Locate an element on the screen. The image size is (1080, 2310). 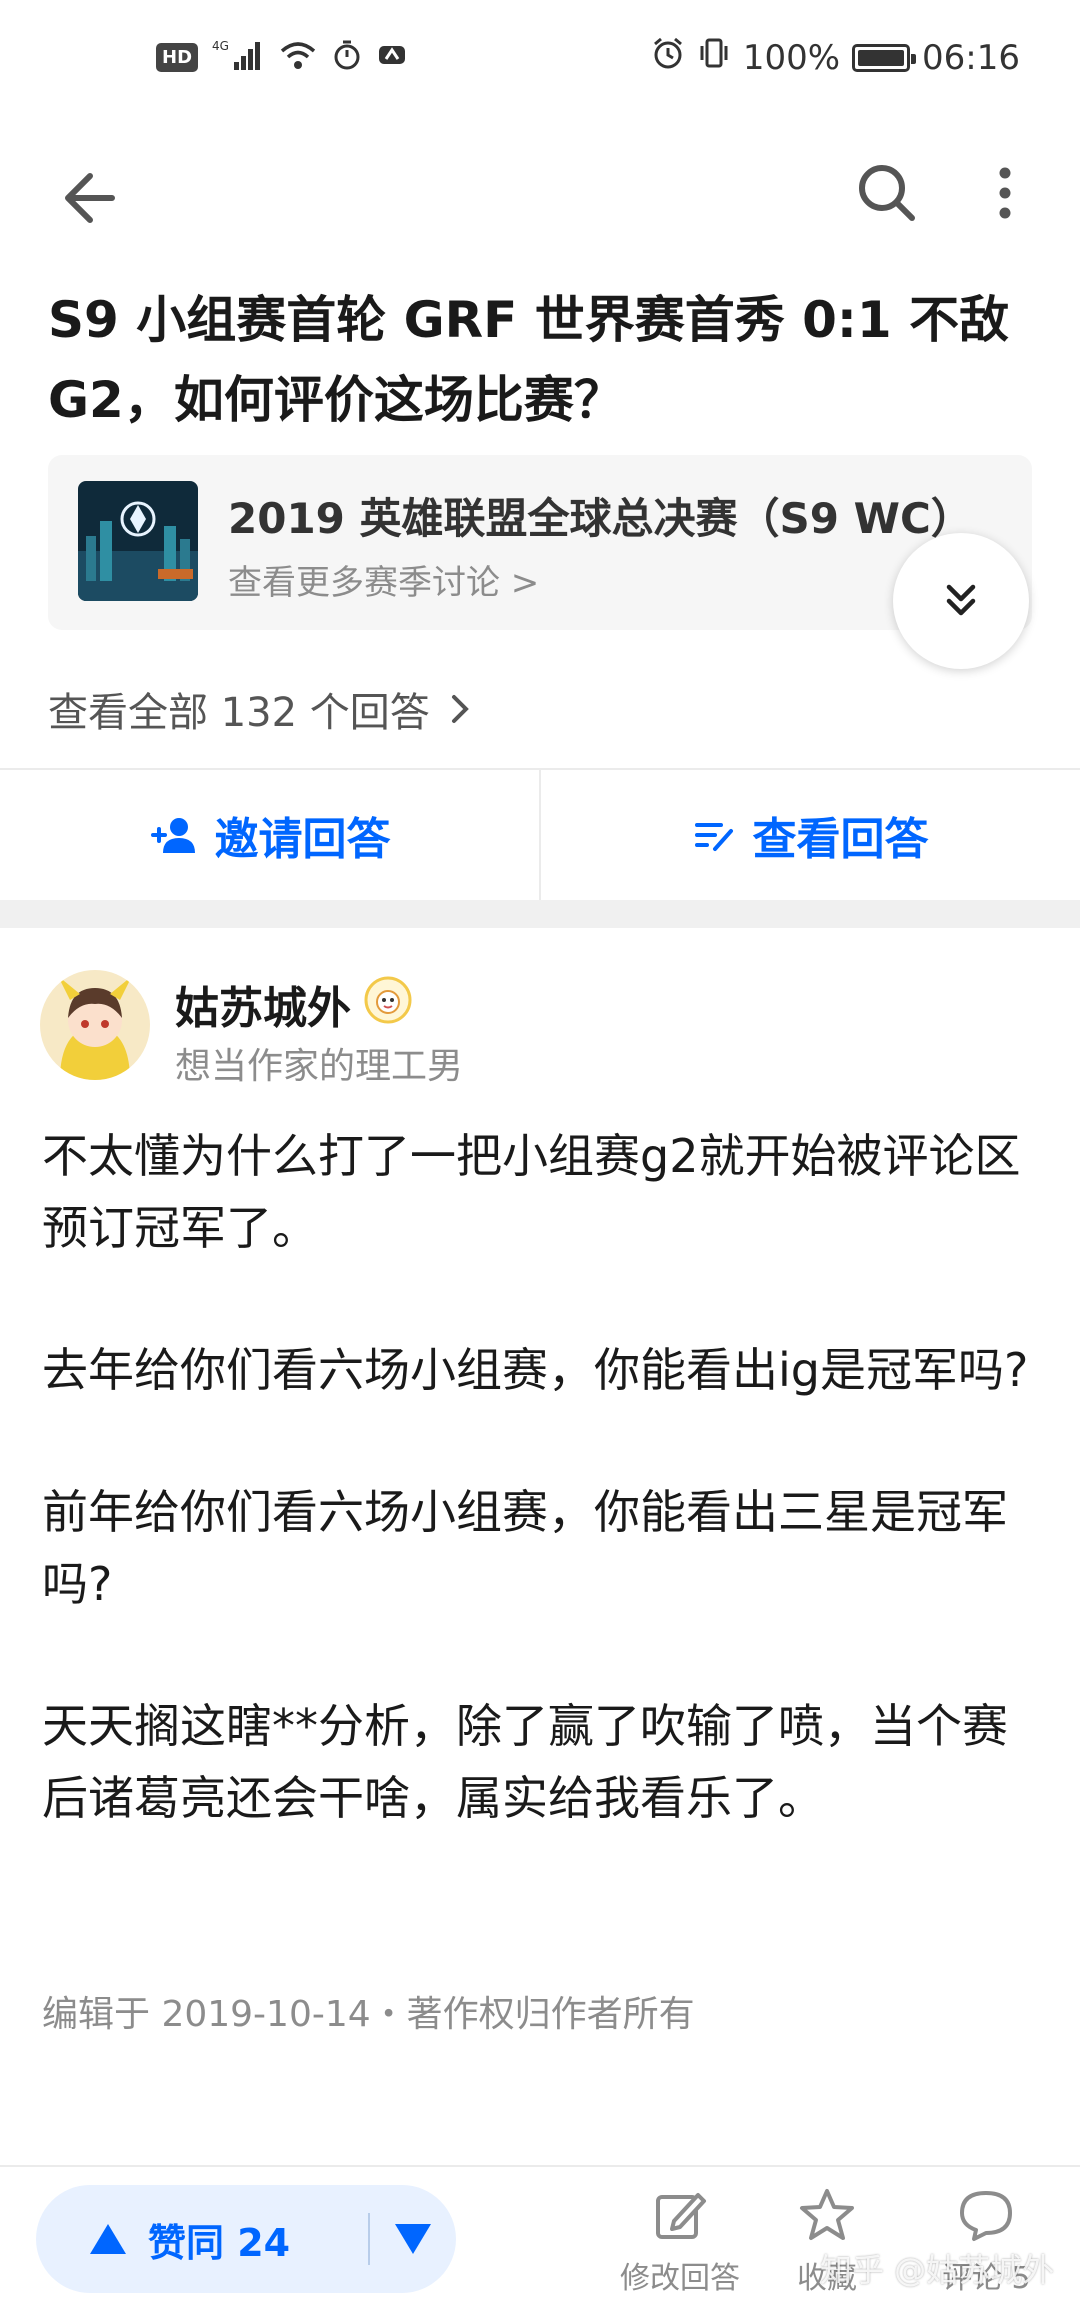
battery-fill is located at coordinates (881, 57).